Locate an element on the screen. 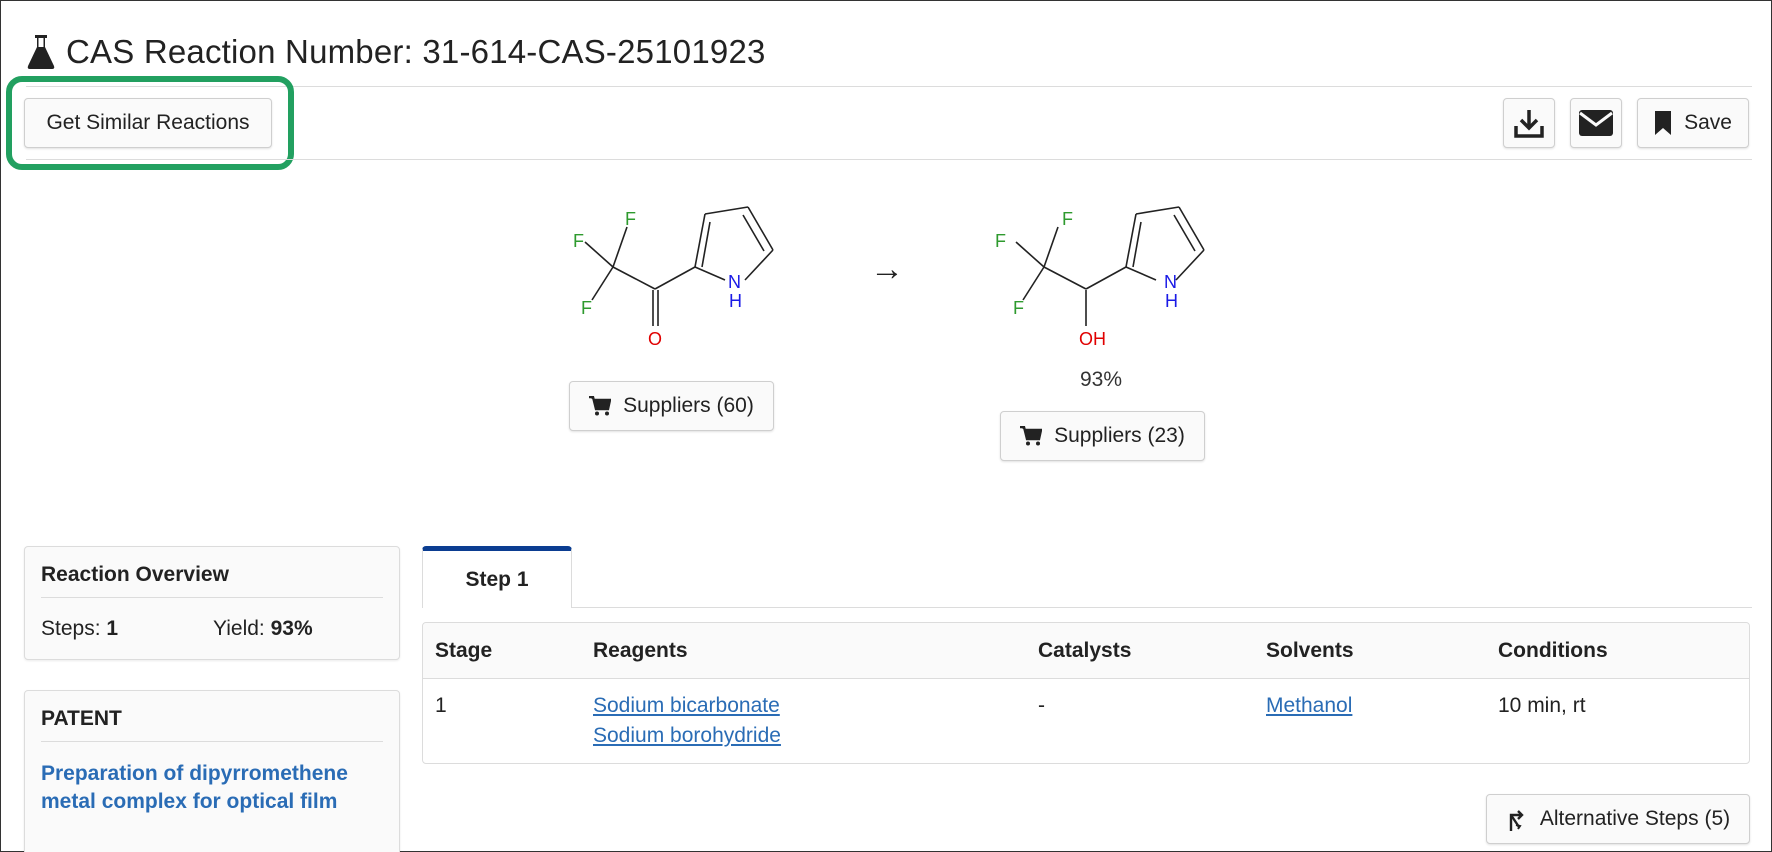 The image size is (1772, 852). tab-baseline is located at coordinates (1162, 607).